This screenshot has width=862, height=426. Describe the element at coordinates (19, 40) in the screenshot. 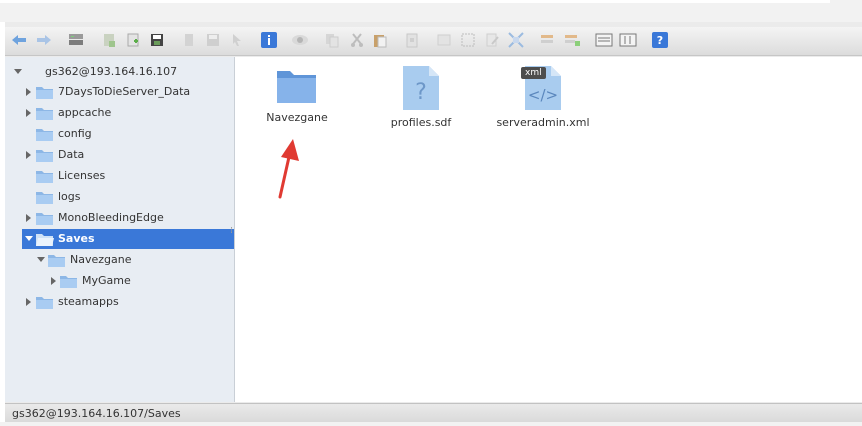

I see `back-icon` at that location.